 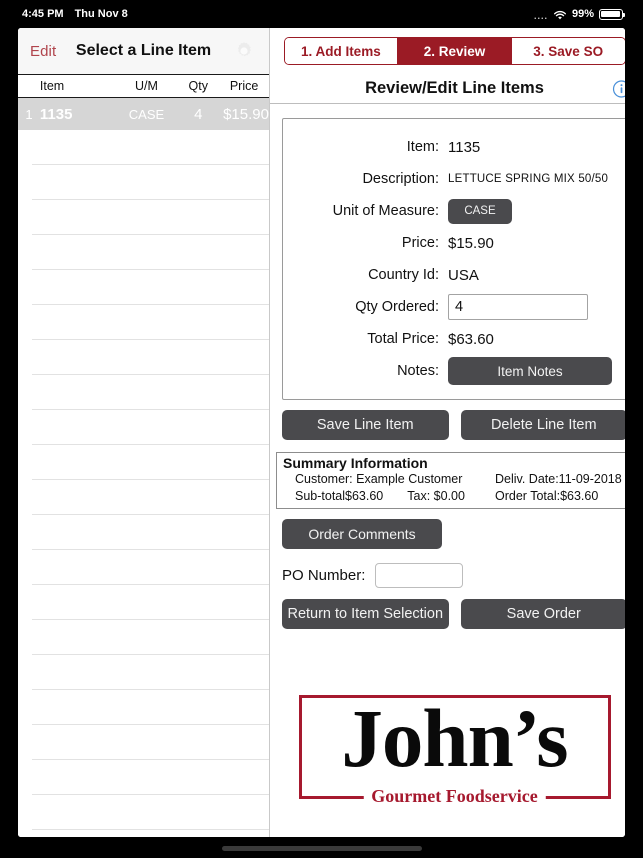 I want to click on price-label: Price:, so click(x=420, y=243).